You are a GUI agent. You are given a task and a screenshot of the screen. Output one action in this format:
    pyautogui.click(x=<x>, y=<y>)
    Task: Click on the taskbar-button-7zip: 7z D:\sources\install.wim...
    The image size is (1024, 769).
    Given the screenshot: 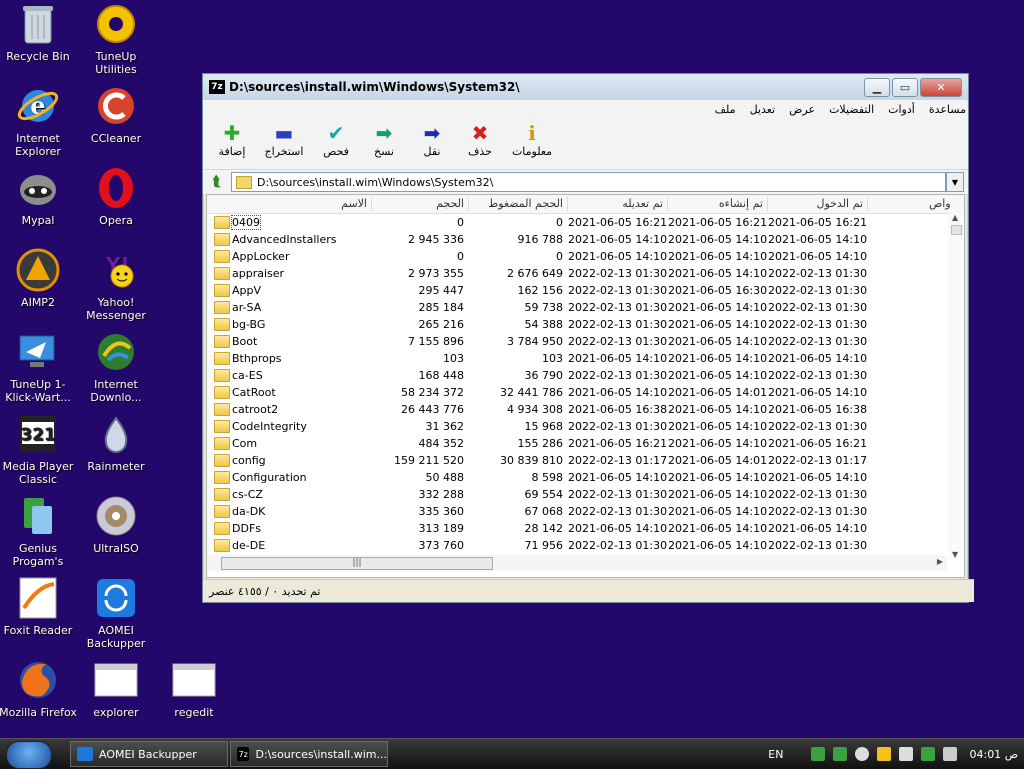 What is the action you would take?
    pyautogui.click(x=309, y=754)
    